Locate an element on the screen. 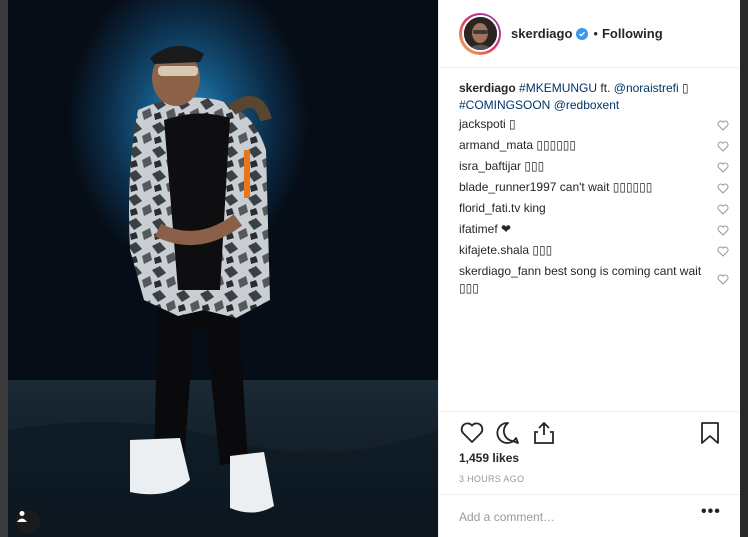 The height and width of the screenshot is (537, 748). user-tag-button is located at coordinates (28, 522).